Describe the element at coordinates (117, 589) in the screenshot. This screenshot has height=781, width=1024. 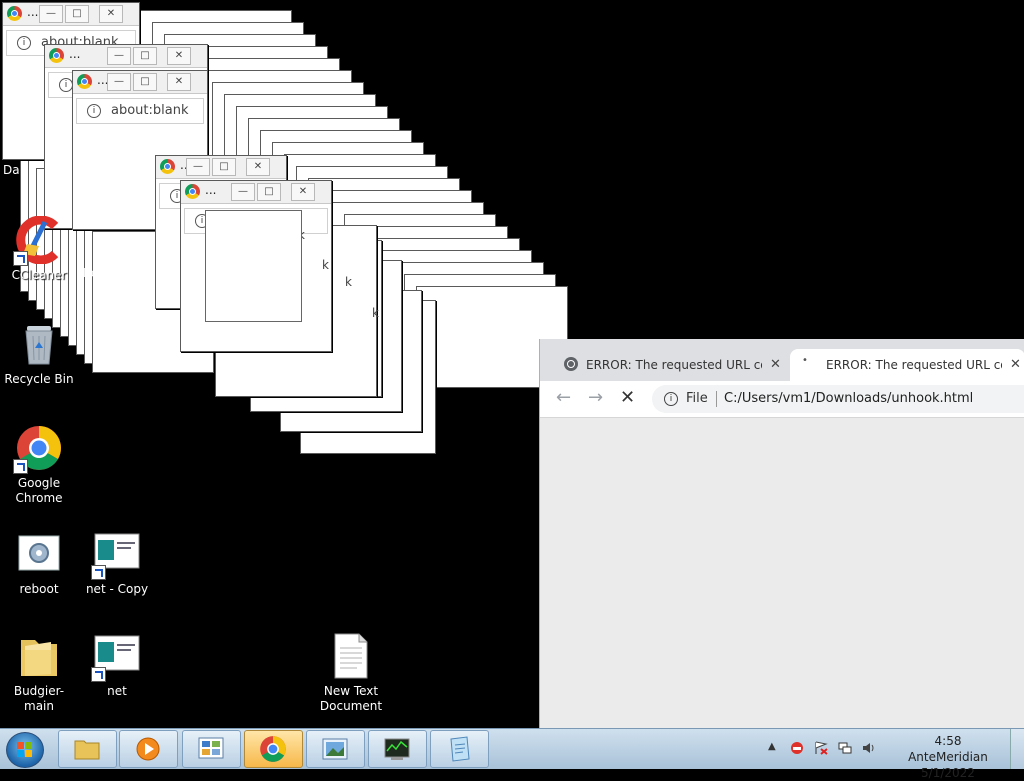
I see `desktop-icon-label: net - Copy` at that location.